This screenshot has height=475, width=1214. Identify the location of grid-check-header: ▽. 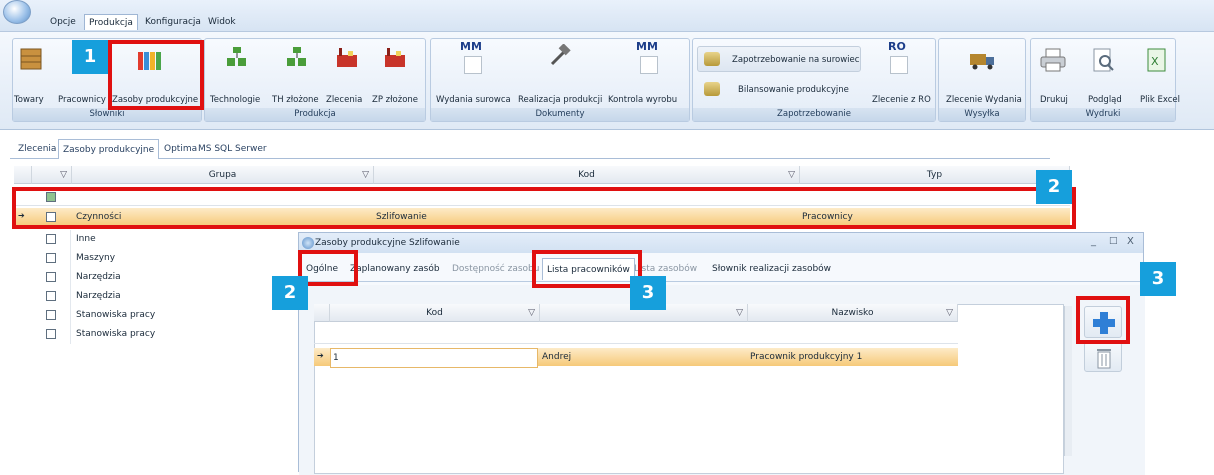
(52, 175).